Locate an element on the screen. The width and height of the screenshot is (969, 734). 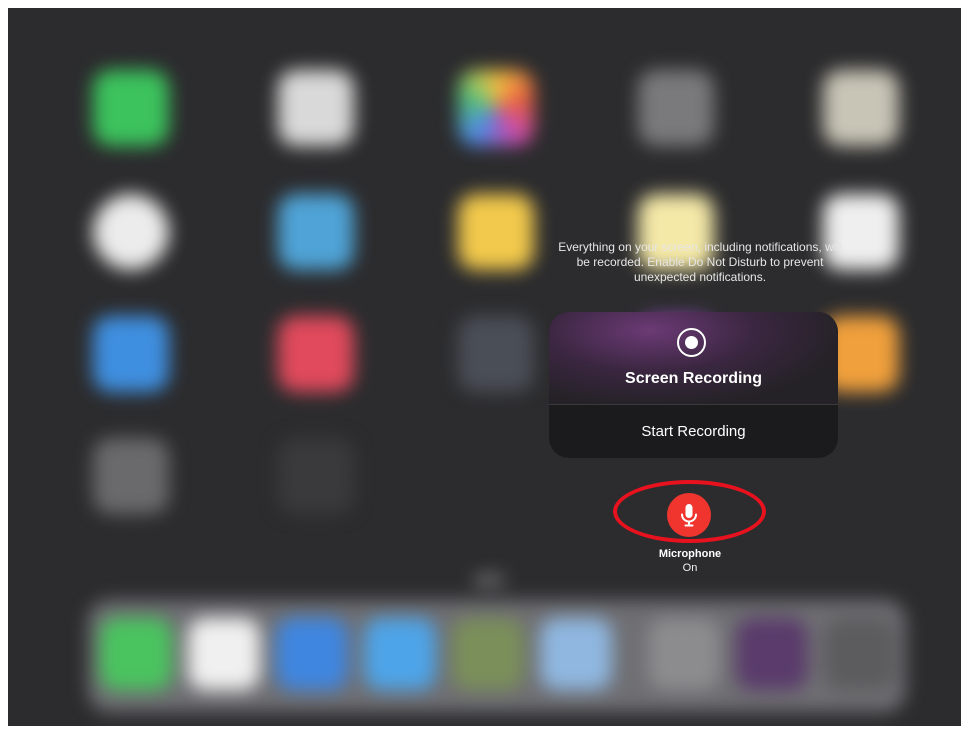
screen-recording-header: Screen Recording is located at coordinates (693, 358).